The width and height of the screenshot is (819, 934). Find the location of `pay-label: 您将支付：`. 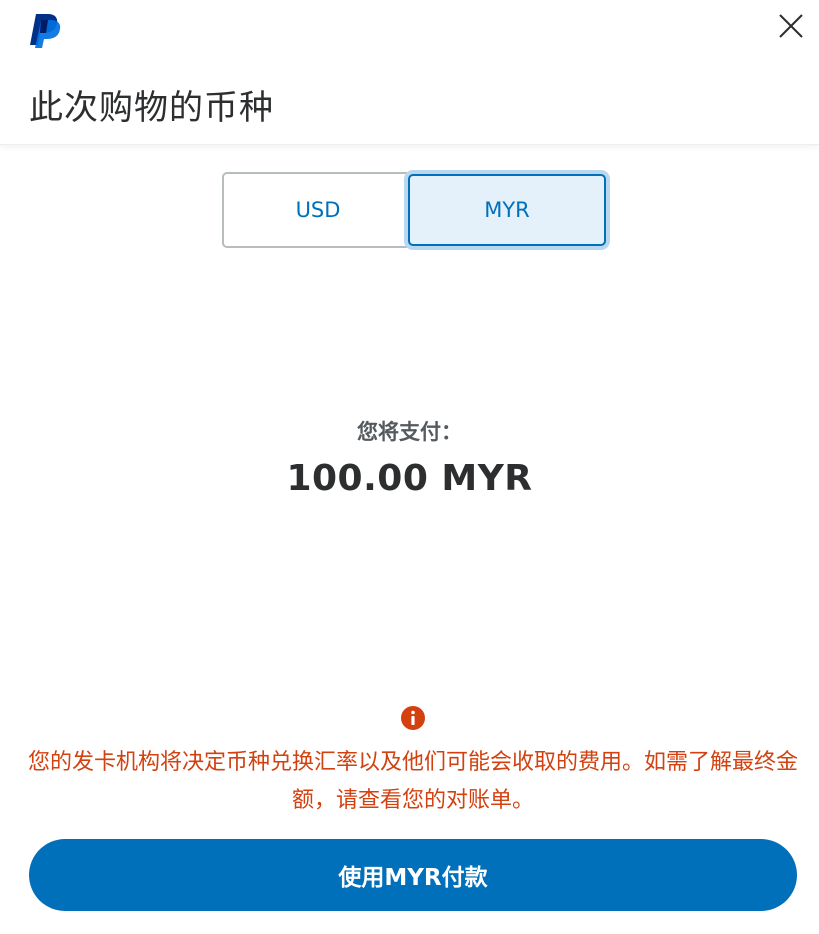

pay-label: 您将支付： is located at coordinates (409, 432).